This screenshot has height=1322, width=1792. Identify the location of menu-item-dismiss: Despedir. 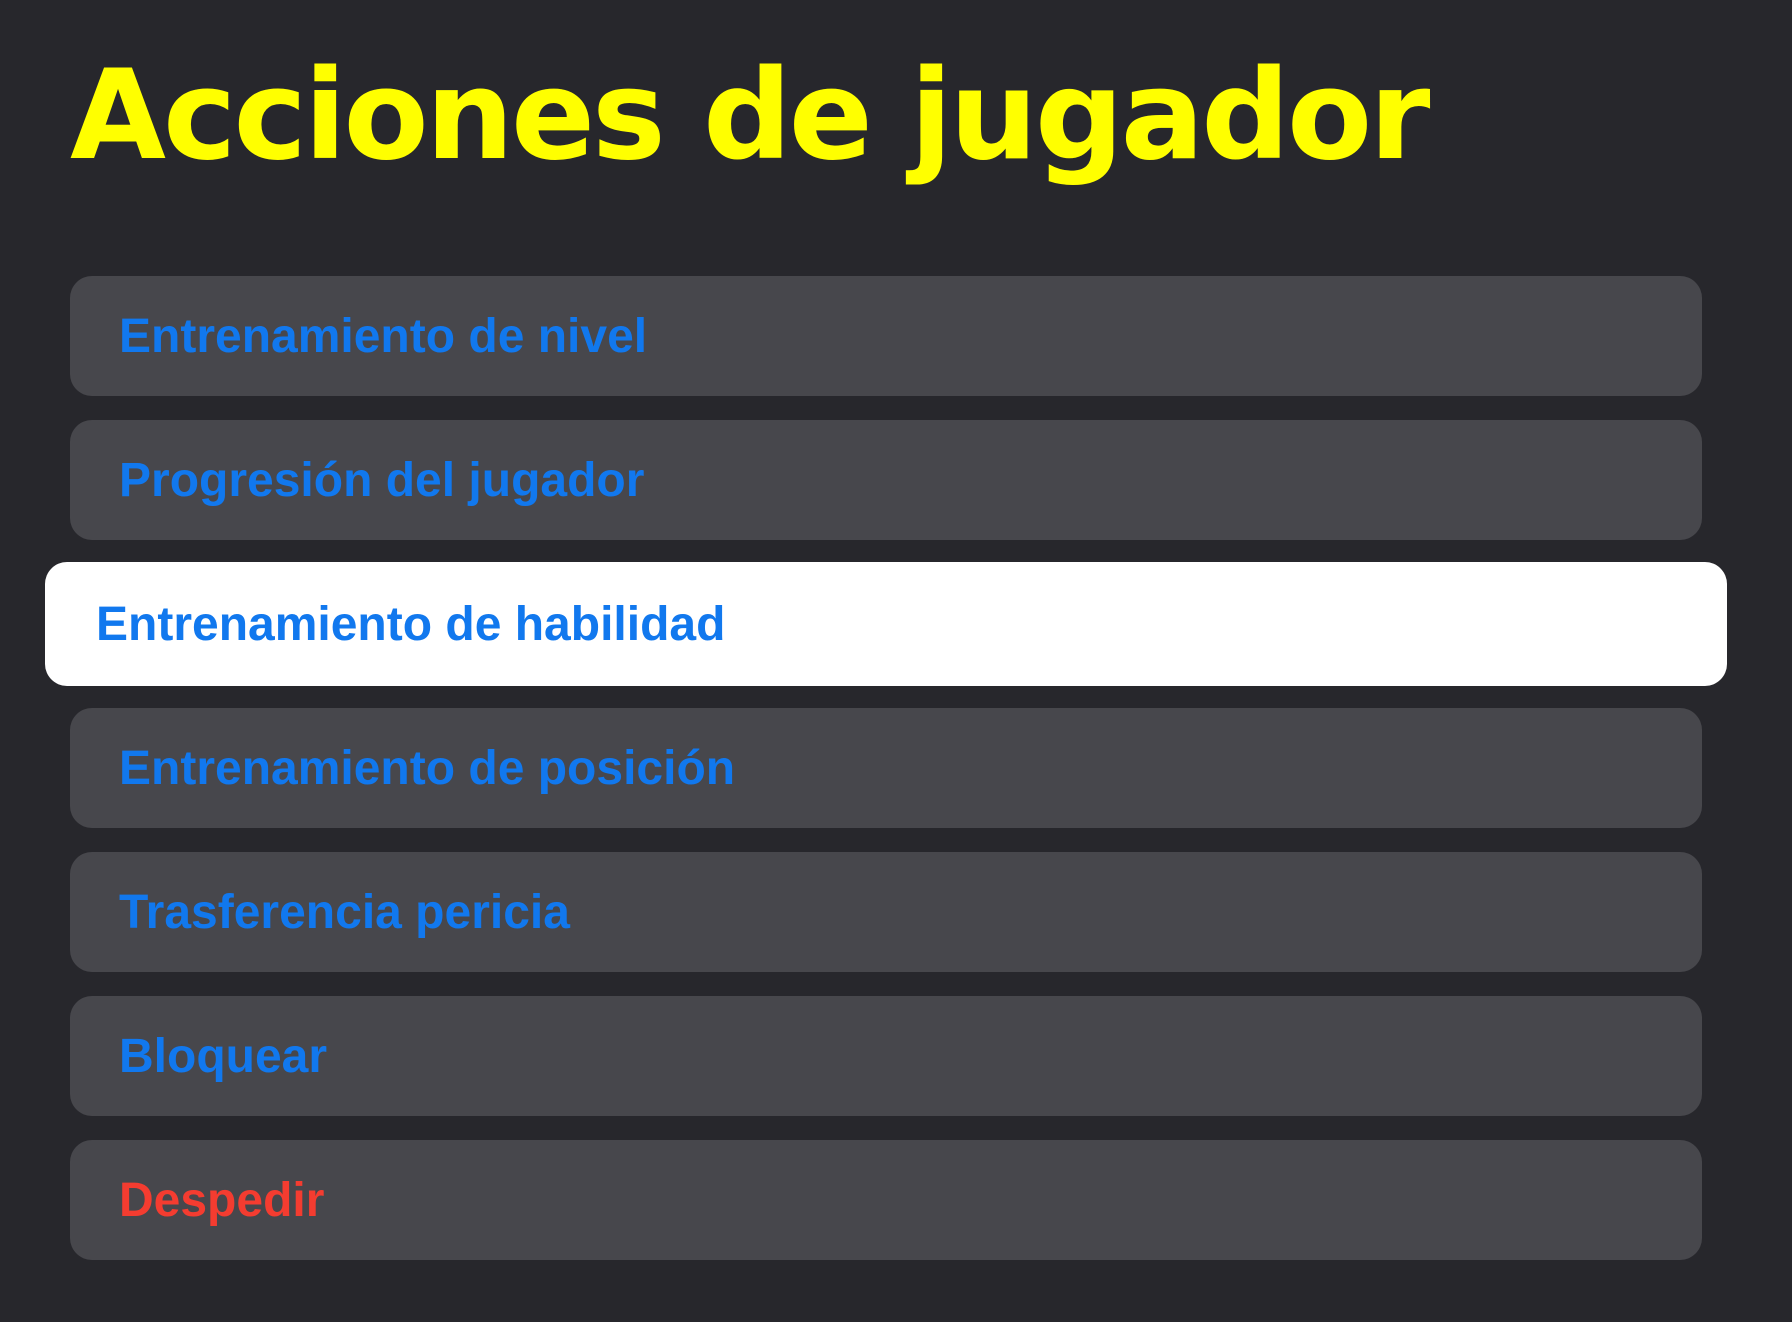
(886, 1200).